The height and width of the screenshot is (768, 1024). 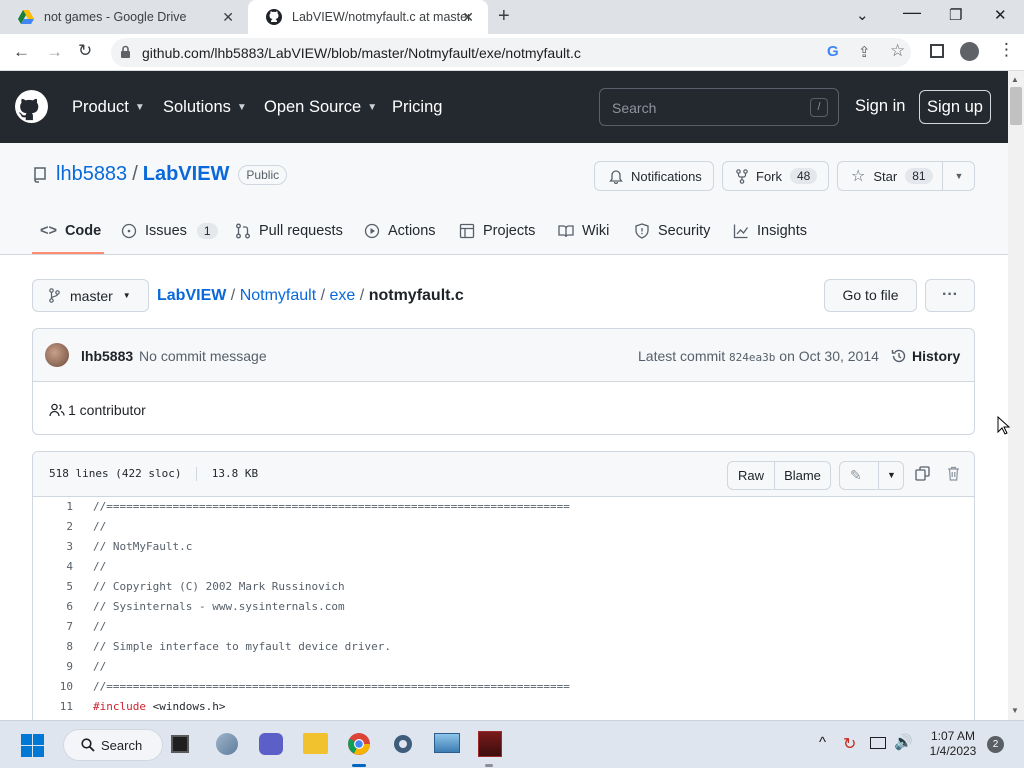 I want to click on issues-count: 1, so click(x=207, y=231).